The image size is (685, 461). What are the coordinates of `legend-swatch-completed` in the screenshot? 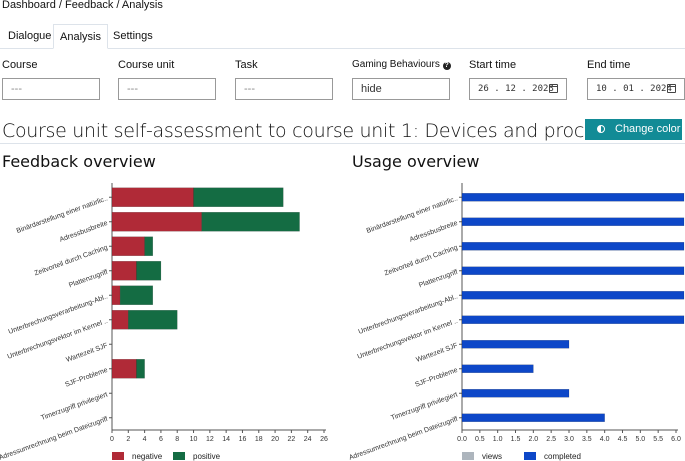 It's located at (530, 456).